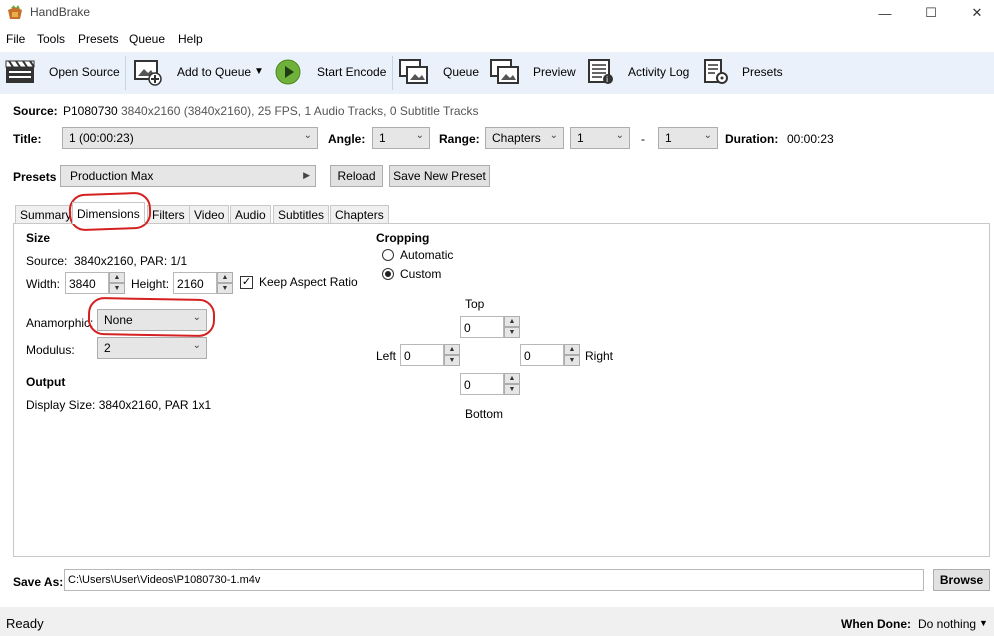 This screenshot has width=994, height=636. Describe the element at coordinates (288, 72) in the screenshot. I see `play-icon` at that location.